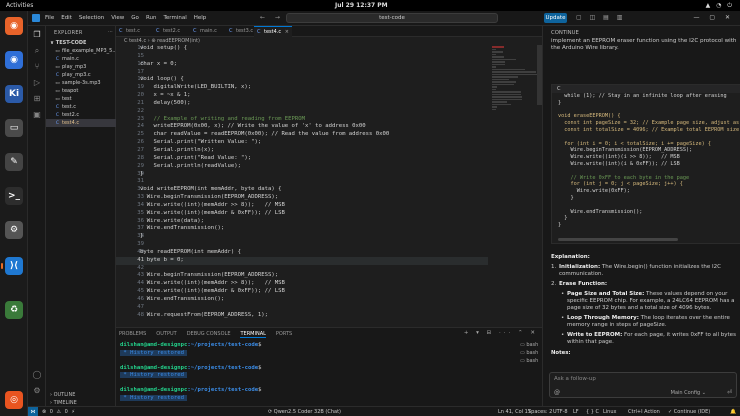 The width and height of the screenshot is (740, 416). Describe the element at coordinates (733, 412) in the screenshot. I see `status-item: 🔔` at that location.